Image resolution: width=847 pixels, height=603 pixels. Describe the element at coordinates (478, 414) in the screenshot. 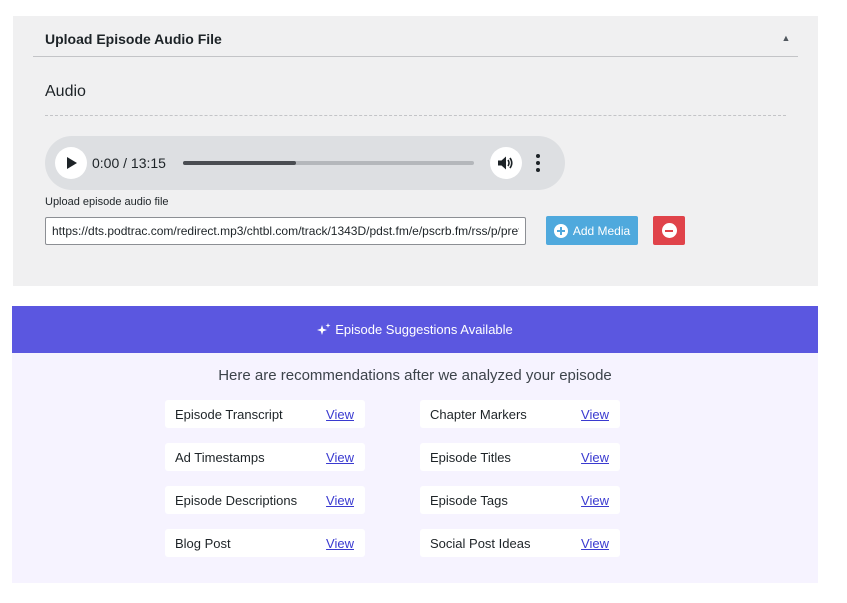

I see `suggestion-name: Chapter Markers` at that location.